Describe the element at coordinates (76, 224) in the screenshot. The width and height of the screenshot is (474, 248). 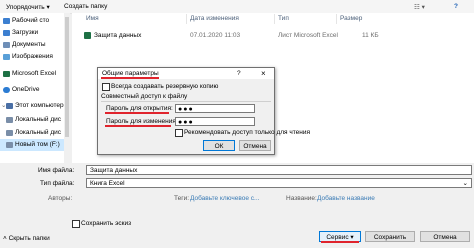
I see `save-thumbnail-checkbox` at that location.